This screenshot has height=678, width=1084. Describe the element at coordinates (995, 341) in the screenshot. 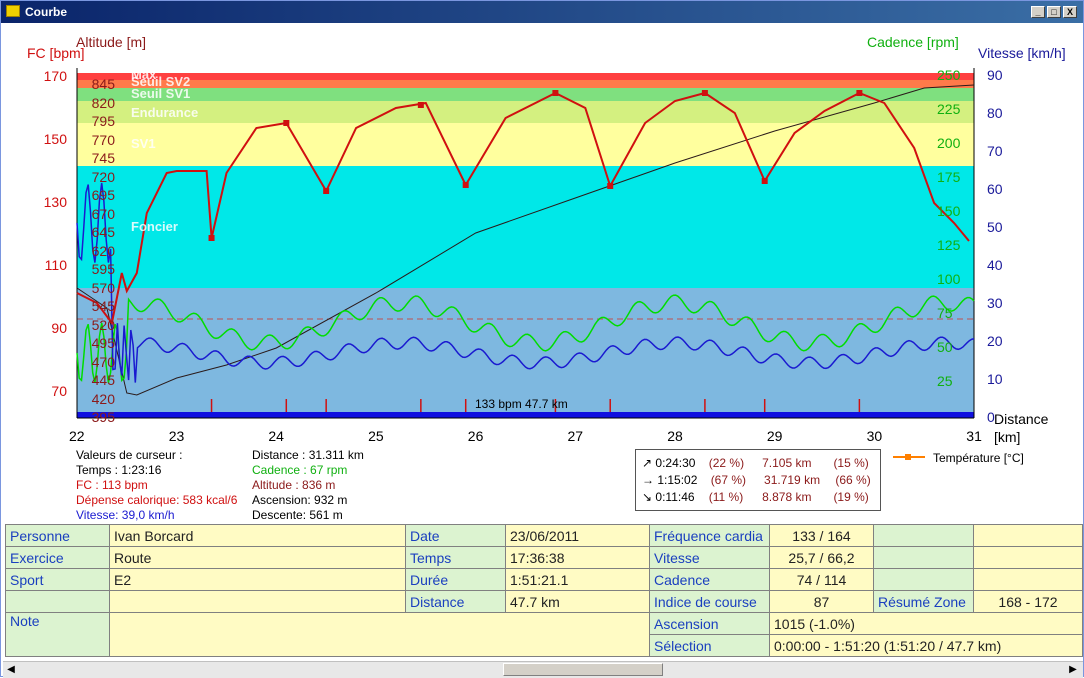

I see `vitesse-tick: 20` at that location.